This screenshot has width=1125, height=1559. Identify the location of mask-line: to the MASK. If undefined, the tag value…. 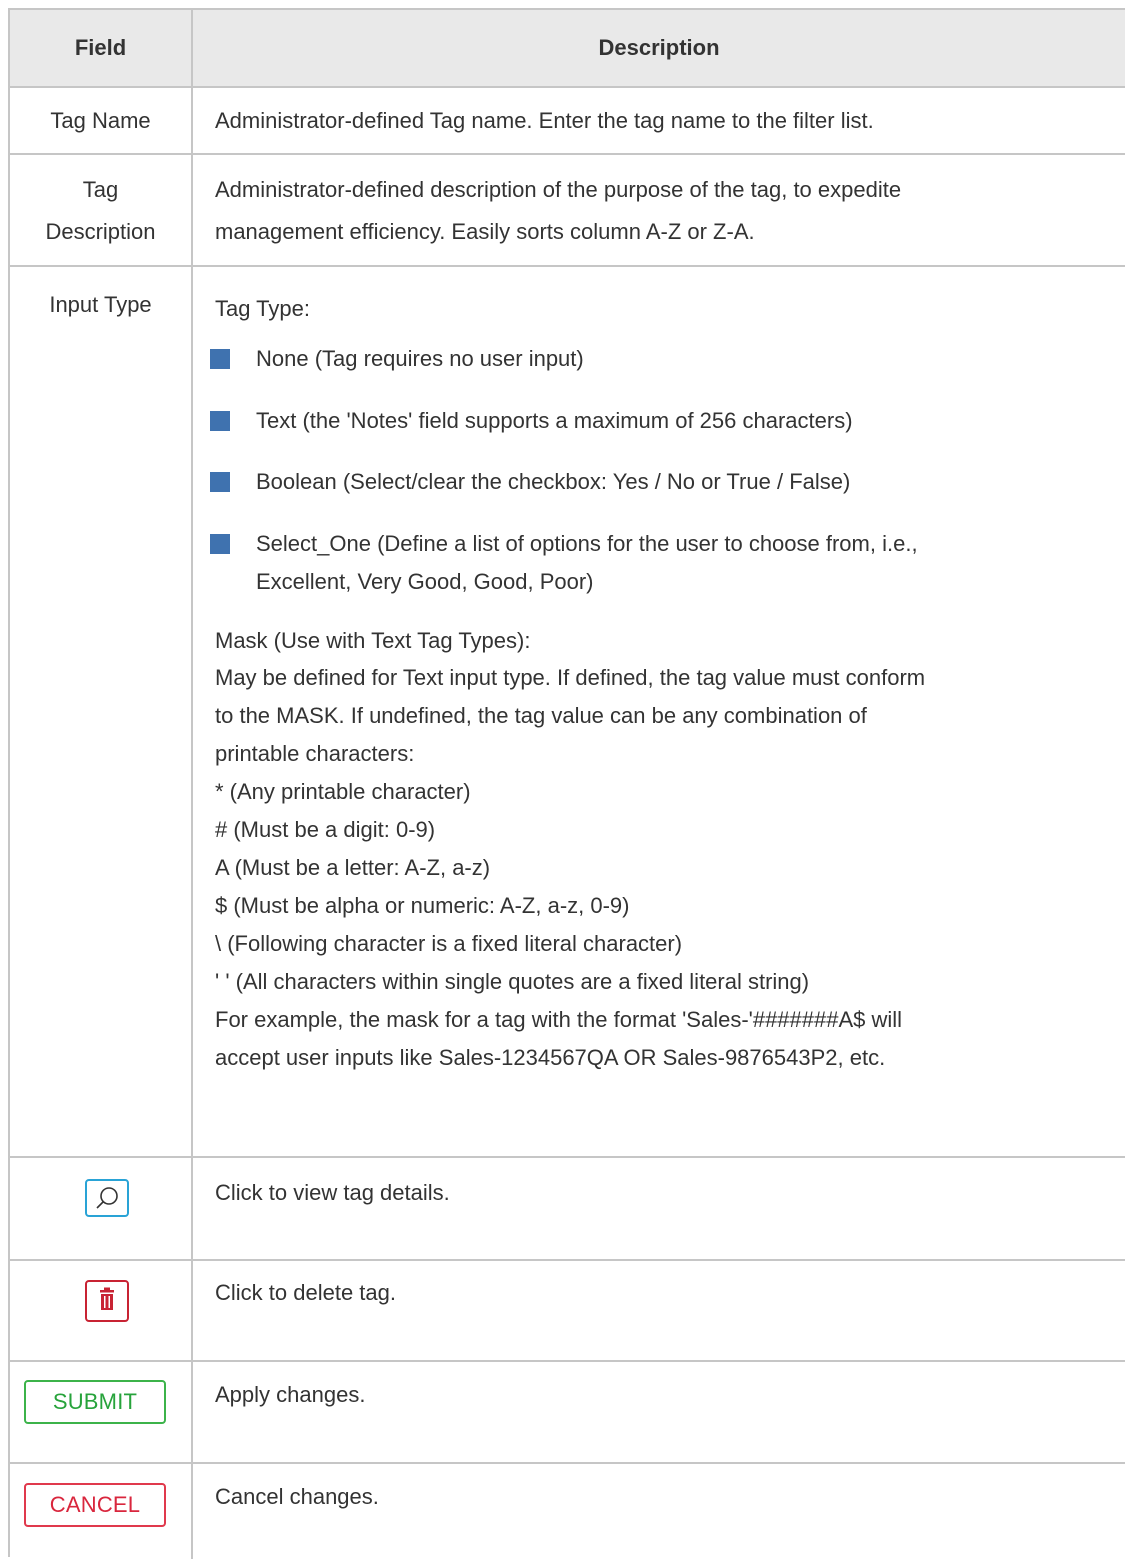
(541, 715).